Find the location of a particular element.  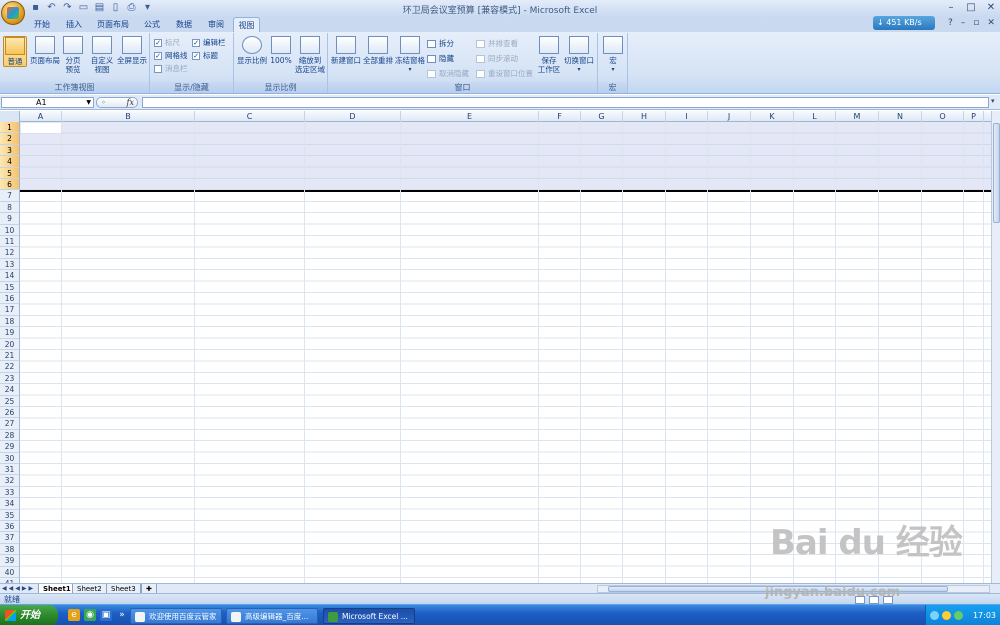

row-header-20: 20 is located at coordinates (10, 344).